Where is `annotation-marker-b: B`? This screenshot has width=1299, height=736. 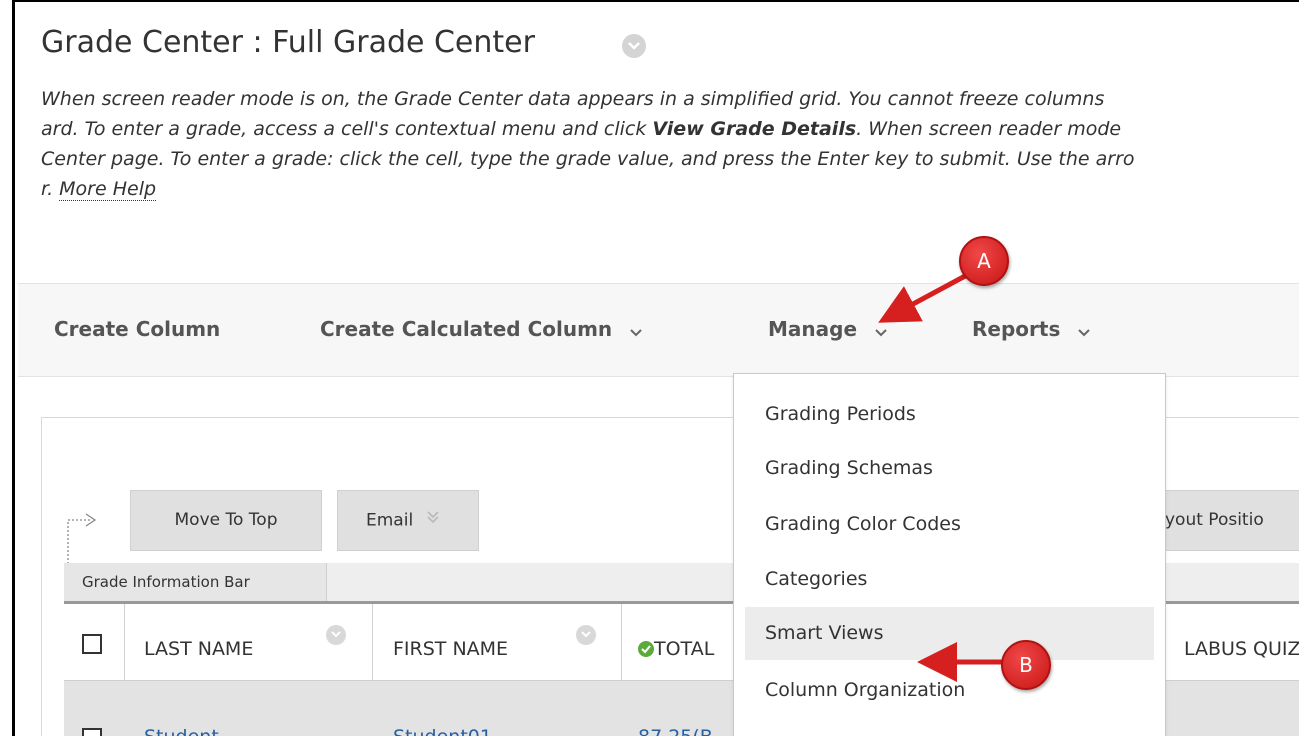 annotation-marker-b: B is located at coordinates (1026, 665).